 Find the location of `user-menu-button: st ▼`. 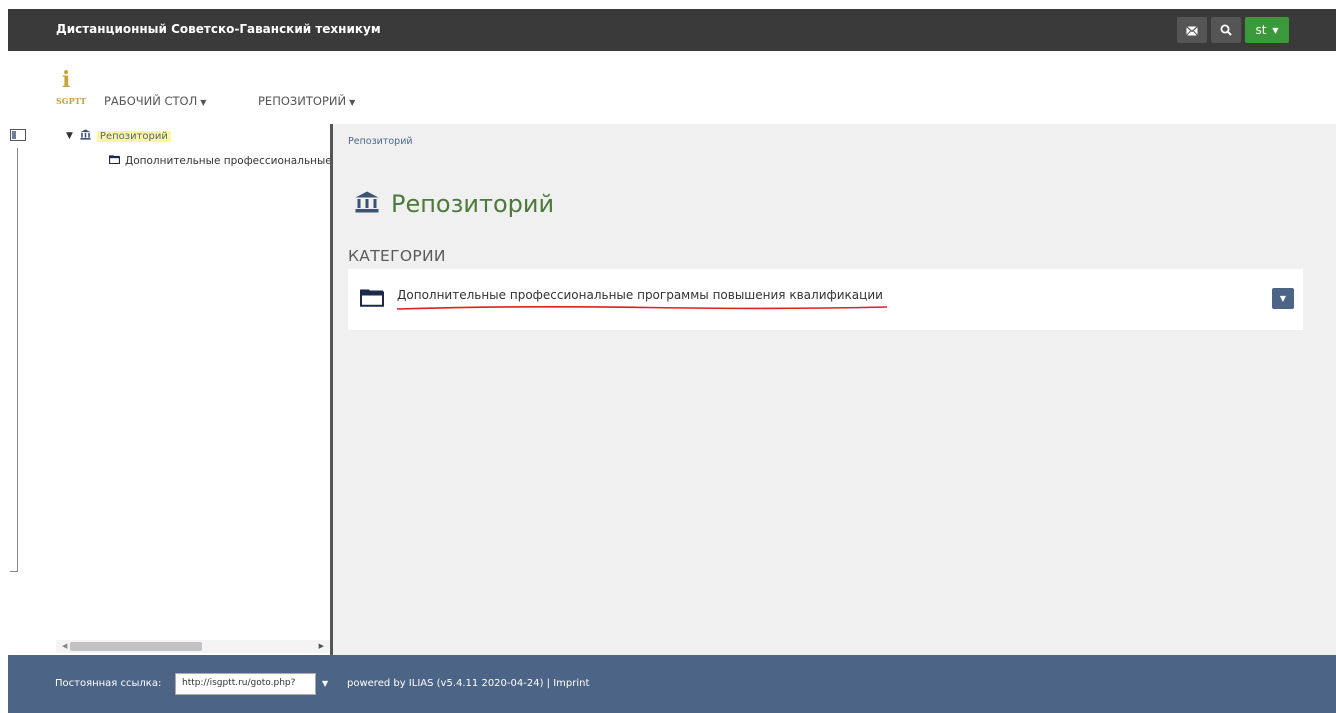

user-menu-button: st ▼ is located at coordinates (1267, 30).